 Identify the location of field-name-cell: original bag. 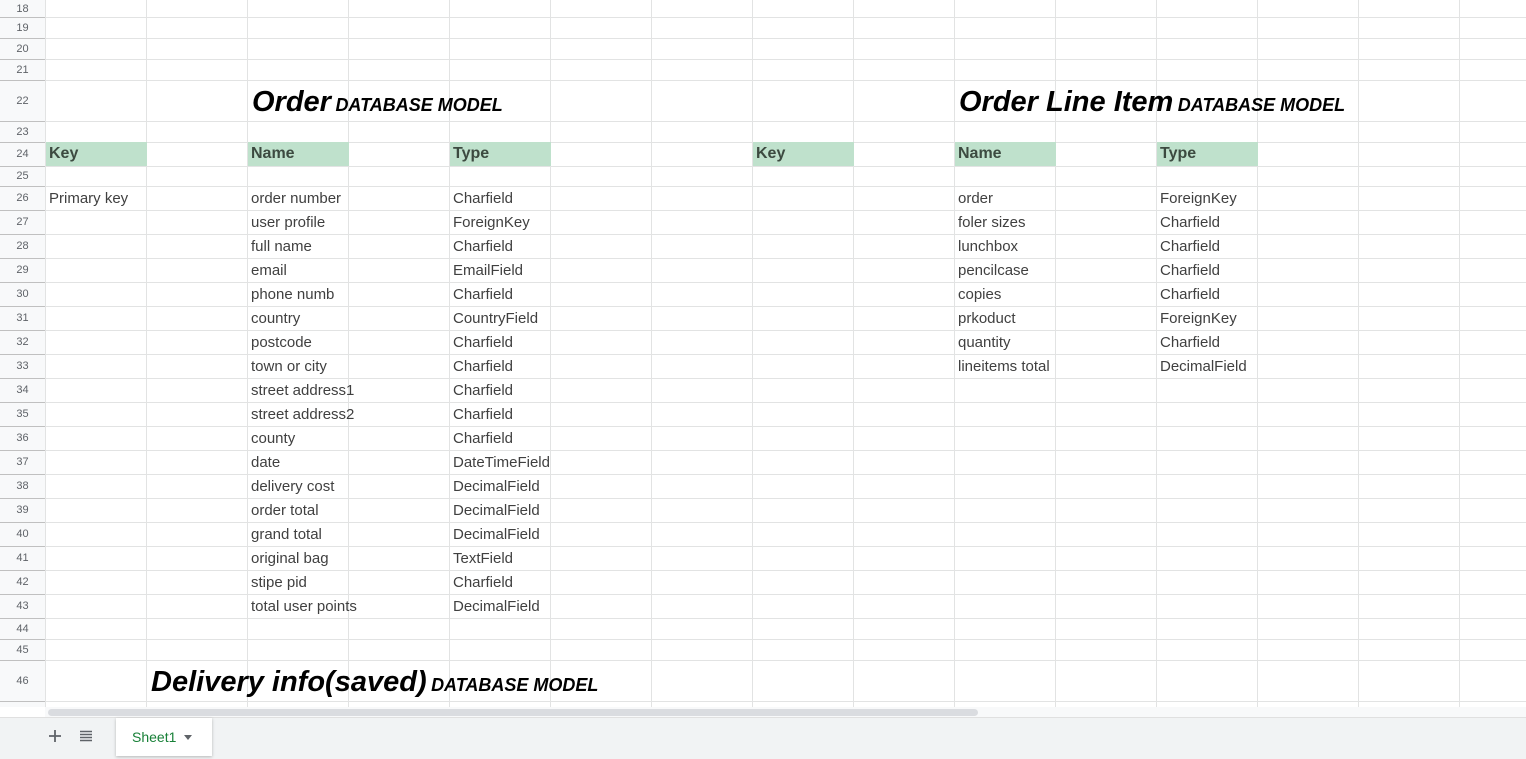
(290, 558).